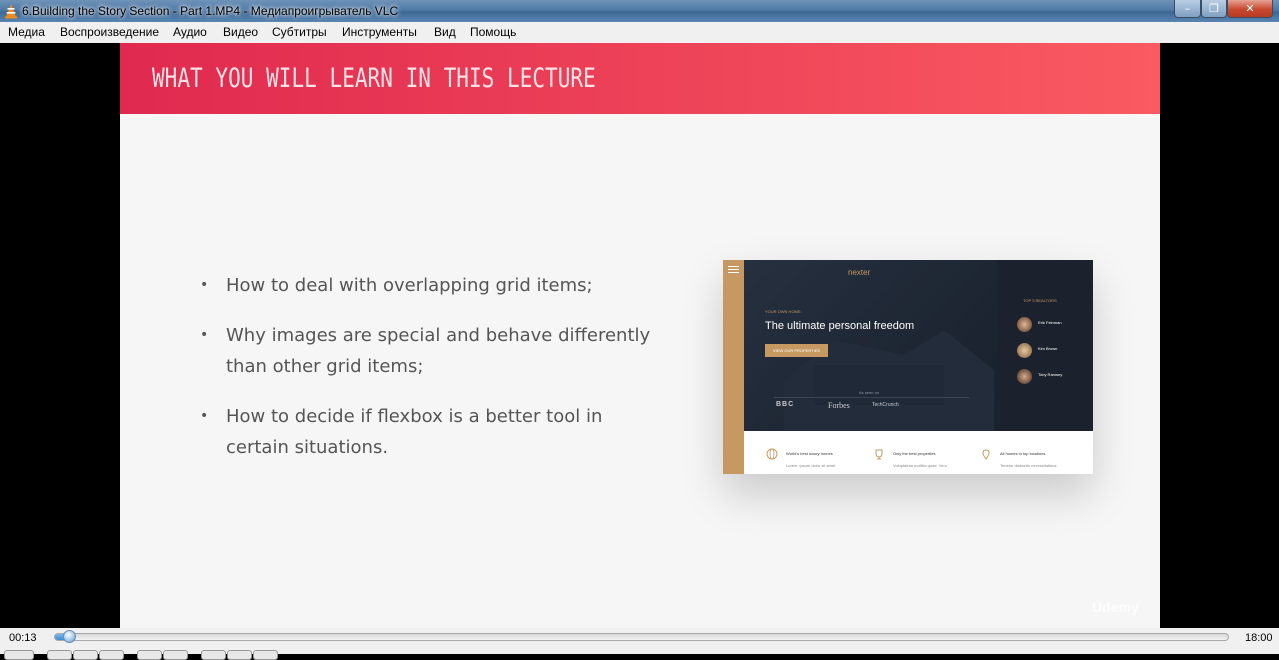  What do you see at coordinates (1115, 607) in the screenshot?
I see `udemy-watermark: Udemy` at bounding box center [1115, 607].